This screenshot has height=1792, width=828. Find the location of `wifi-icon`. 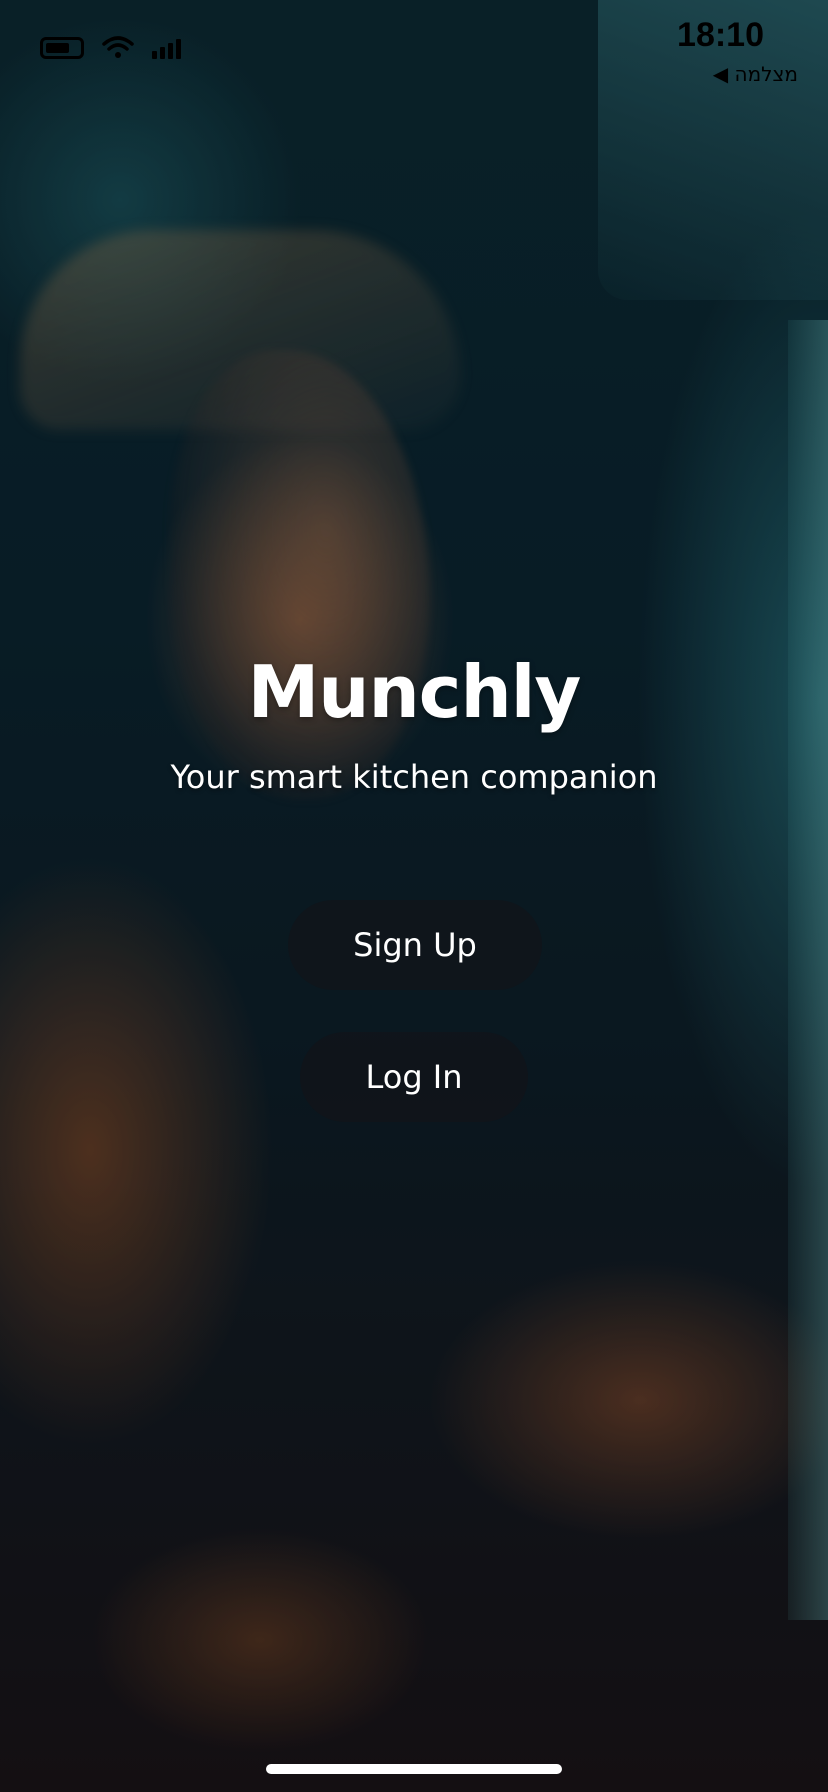

wifi-icon is located at coordinates (118, 47).